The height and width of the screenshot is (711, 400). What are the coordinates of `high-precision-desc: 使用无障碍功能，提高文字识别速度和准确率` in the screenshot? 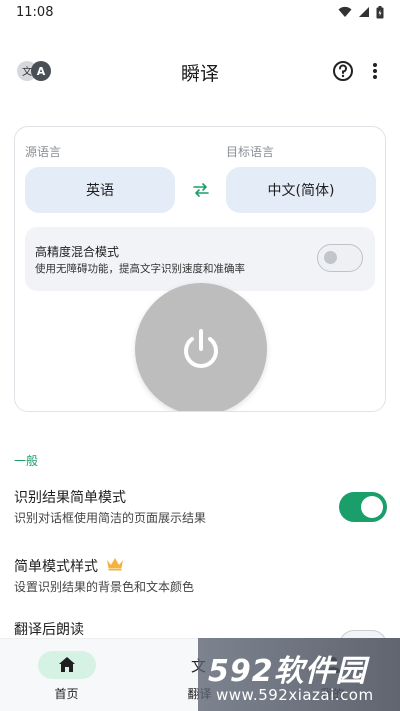 It's located at (140, 269).